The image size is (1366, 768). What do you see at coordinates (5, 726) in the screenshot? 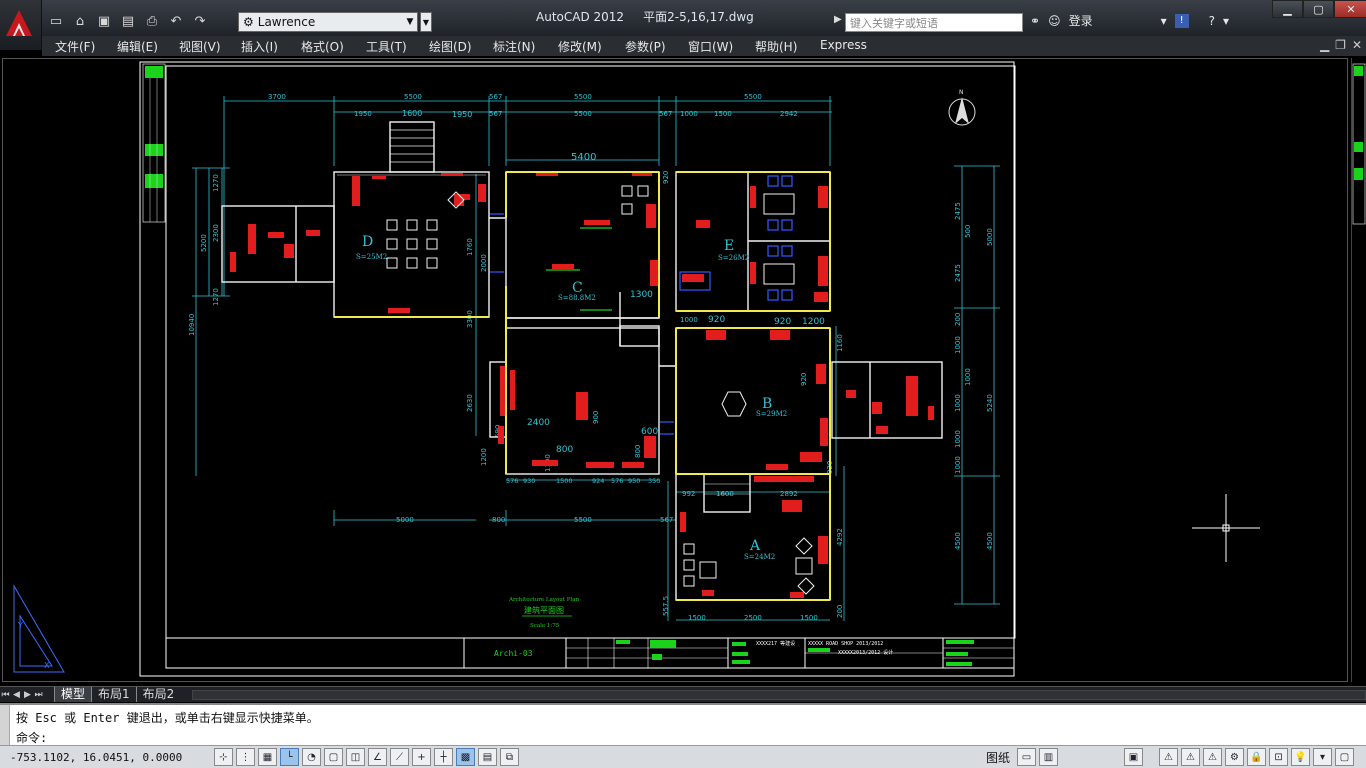
I see `command-window-grip` at bounding box center [5, 726].